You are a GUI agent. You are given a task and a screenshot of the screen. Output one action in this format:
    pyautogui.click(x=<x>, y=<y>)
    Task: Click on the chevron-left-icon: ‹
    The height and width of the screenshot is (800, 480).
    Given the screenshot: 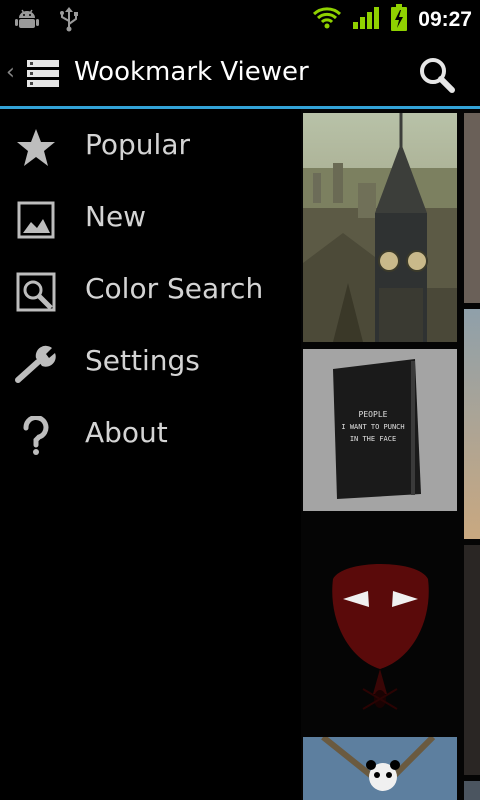 What is the action you would take?
    pyautogui.click(x=10, y=72)
    